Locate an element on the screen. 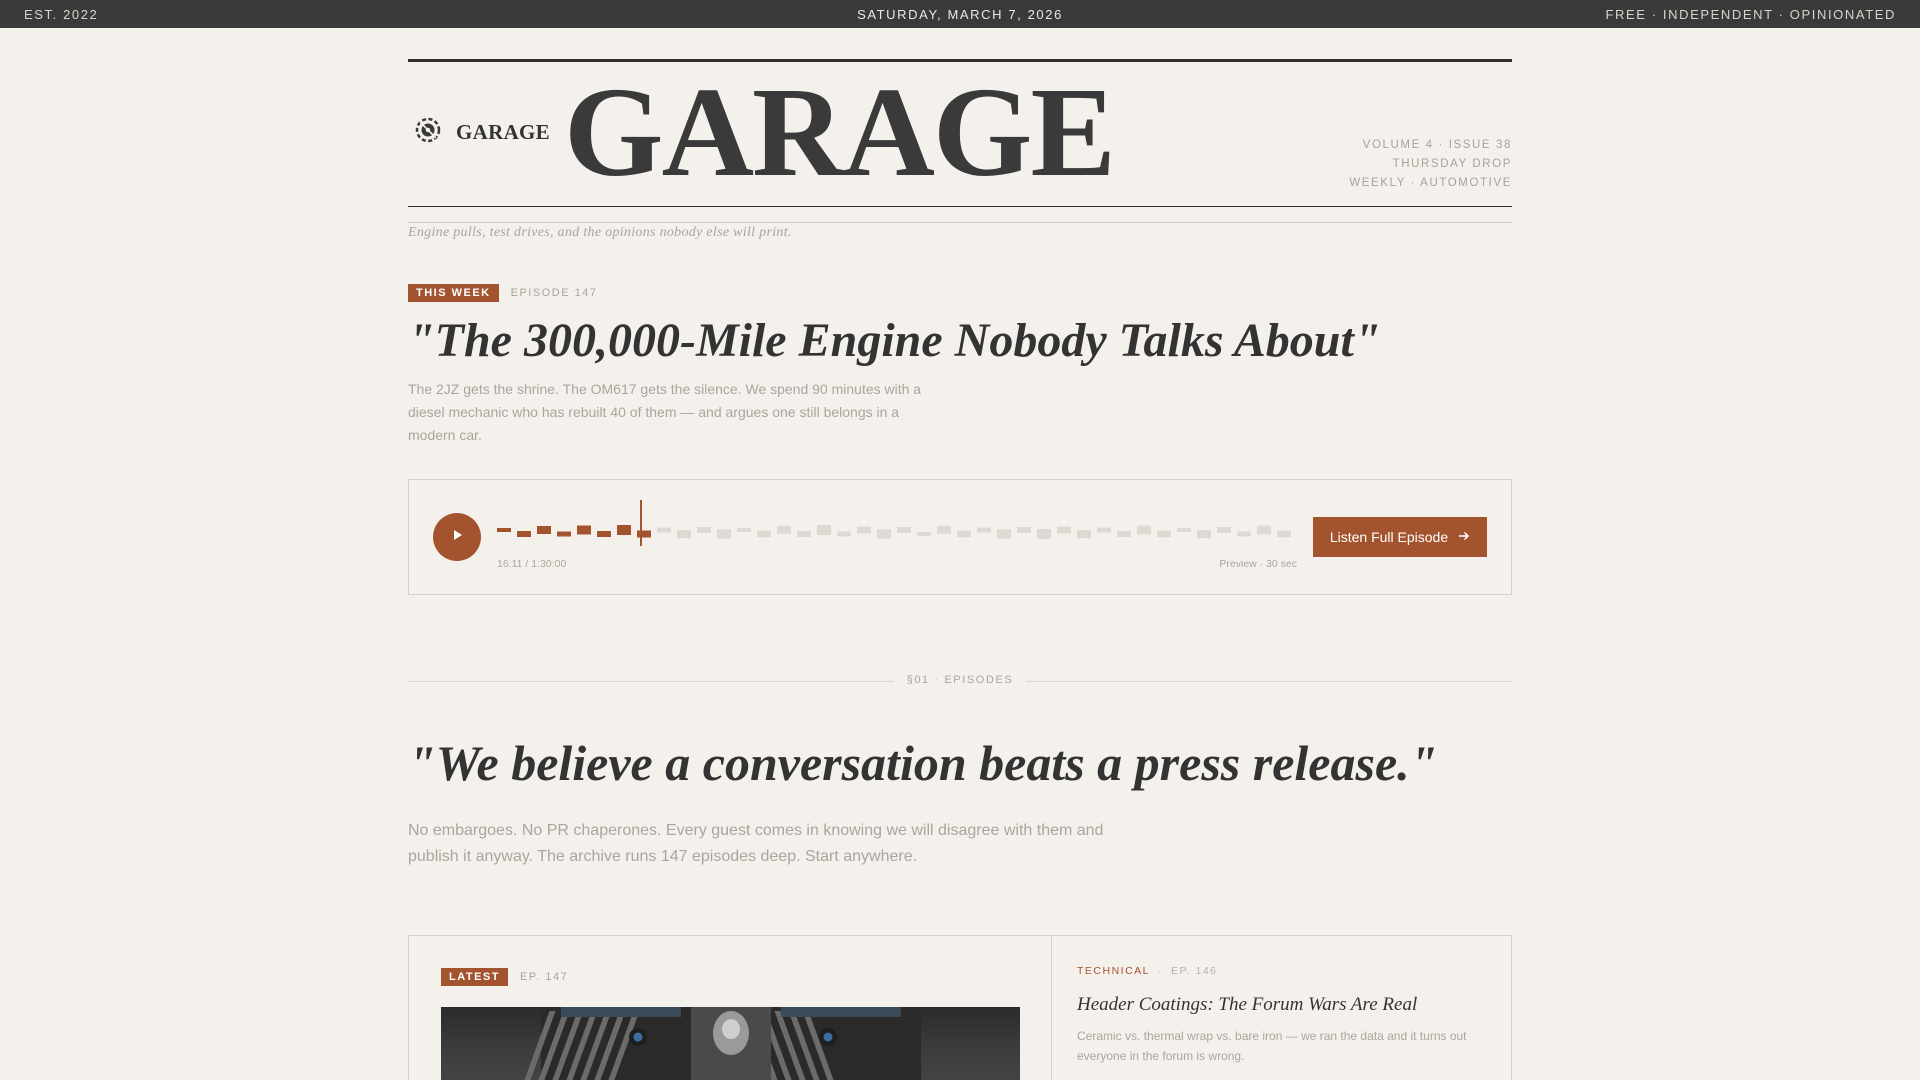 The width and height of the screenshot is (1920, 1080). motto-label: FREE · INDEPENDENT · OPINIONATED is located at coordinates (1750, 14).